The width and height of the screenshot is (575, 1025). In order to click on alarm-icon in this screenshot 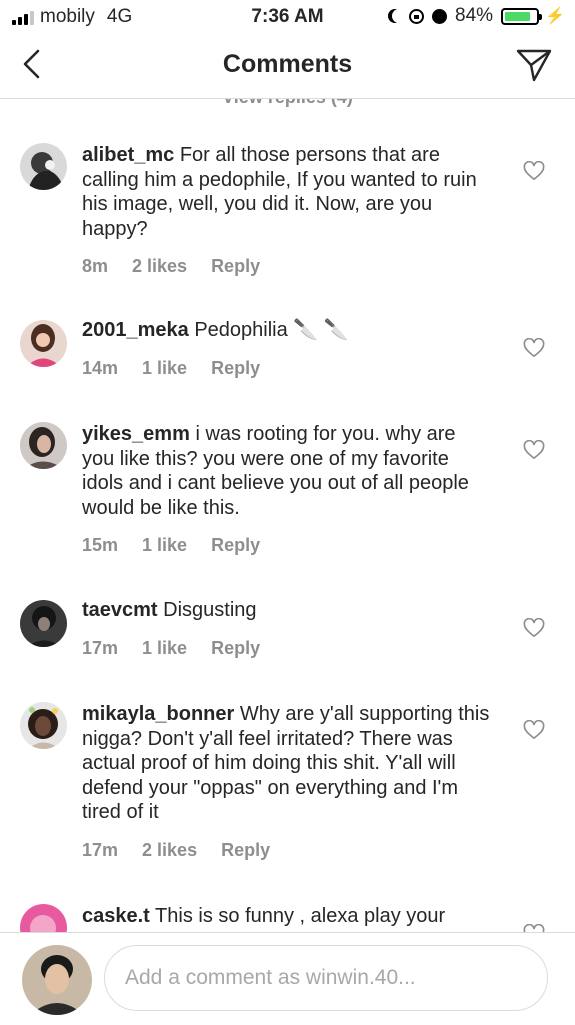, I will do `click(440, 16)`.